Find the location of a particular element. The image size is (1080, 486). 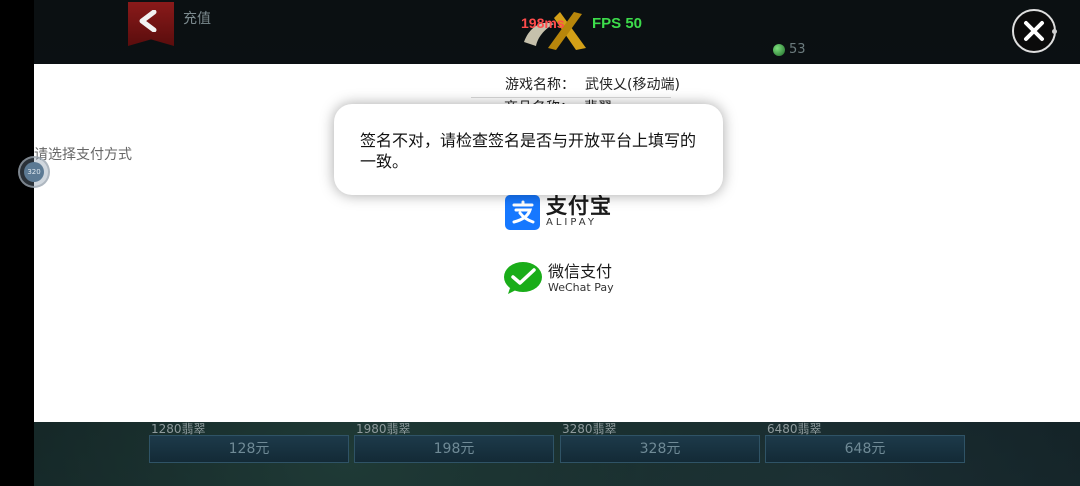

product-card: 1980翡翠 198元 is located at coordinates (454, 442).